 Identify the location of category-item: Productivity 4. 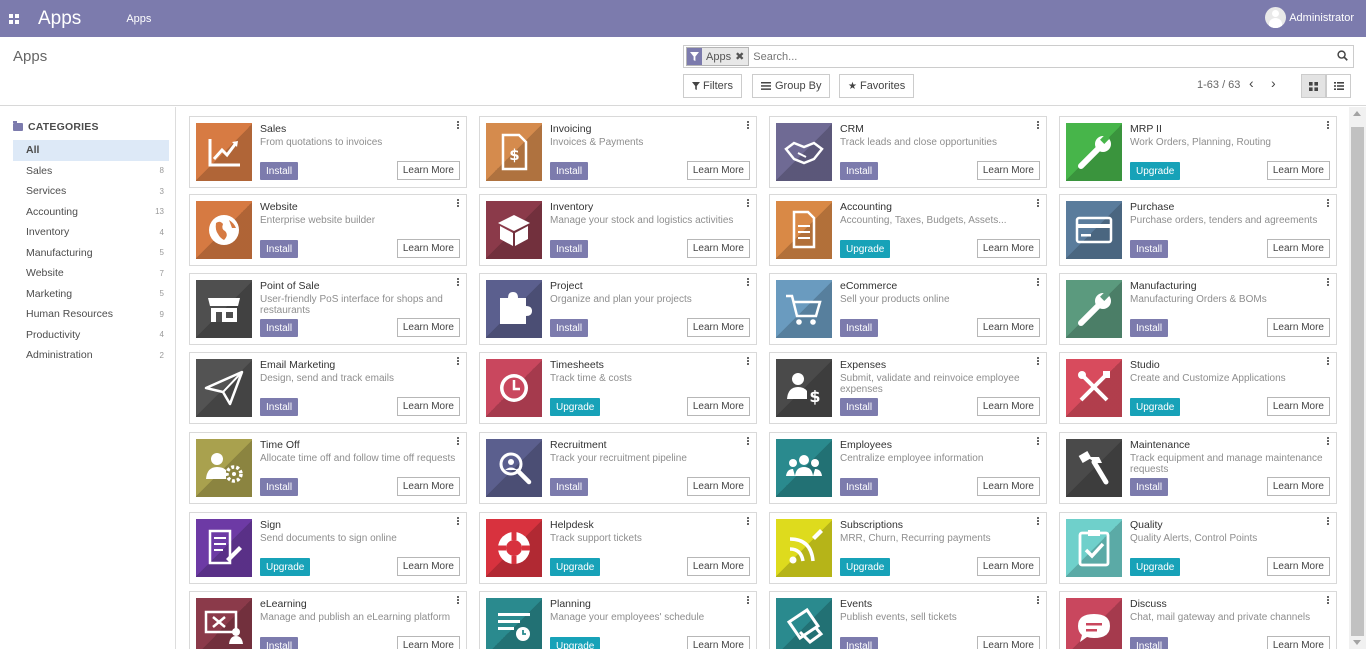
(91, 335).